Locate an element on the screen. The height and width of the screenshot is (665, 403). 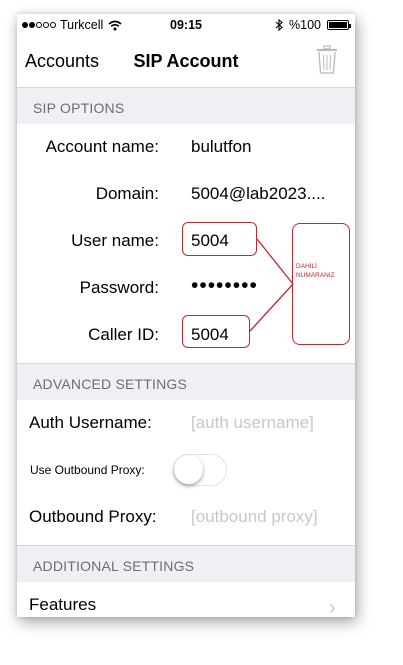
outbound-proxy-row: Outbound Proxy: [outbound proxy] is located at coordinates (186, 517).